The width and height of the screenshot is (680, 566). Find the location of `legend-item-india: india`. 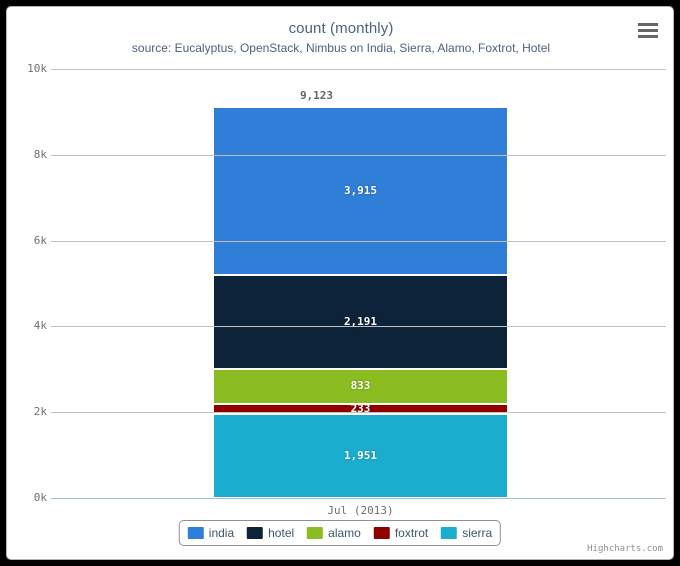

legend-item-india: india is located at coordinates (211, 533).